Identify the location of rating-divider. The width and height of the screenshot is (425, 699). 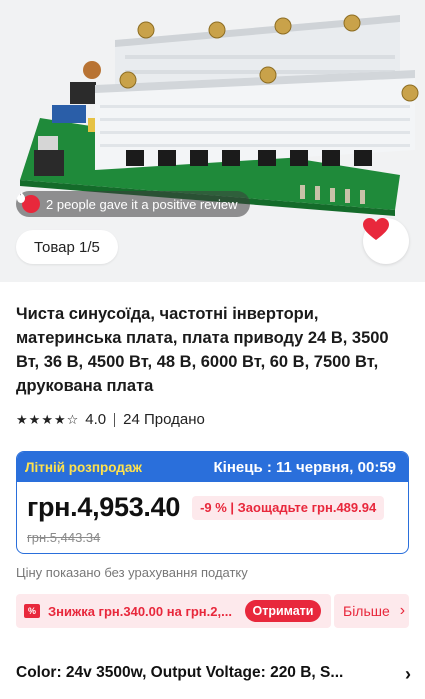
(115, 419).